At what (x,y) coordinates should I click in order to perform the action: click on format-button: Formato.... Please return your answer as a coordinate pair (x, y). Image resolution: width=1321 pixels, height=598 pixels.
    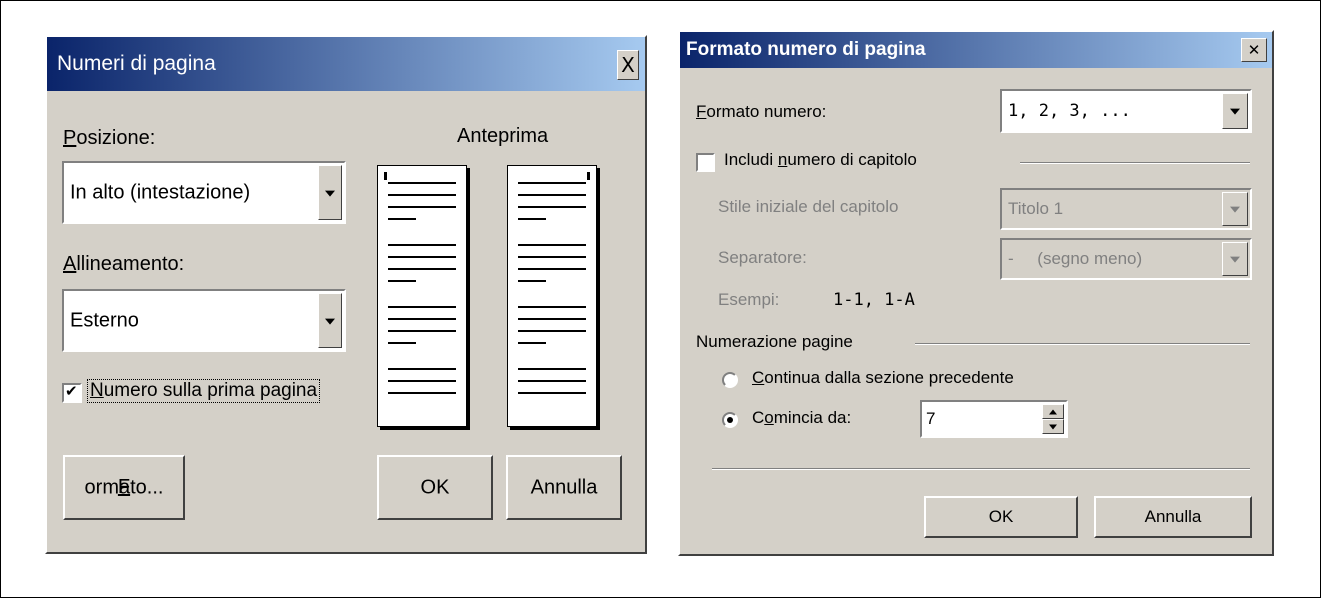
    Looking at the image, I should click on (124, 487).